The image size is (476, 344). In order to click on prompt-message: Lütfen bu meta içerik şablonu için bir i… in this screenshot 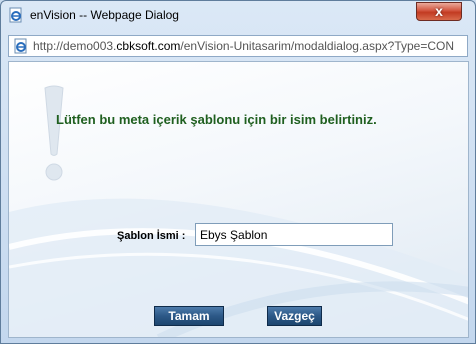, I will do `click(216, 119)`.